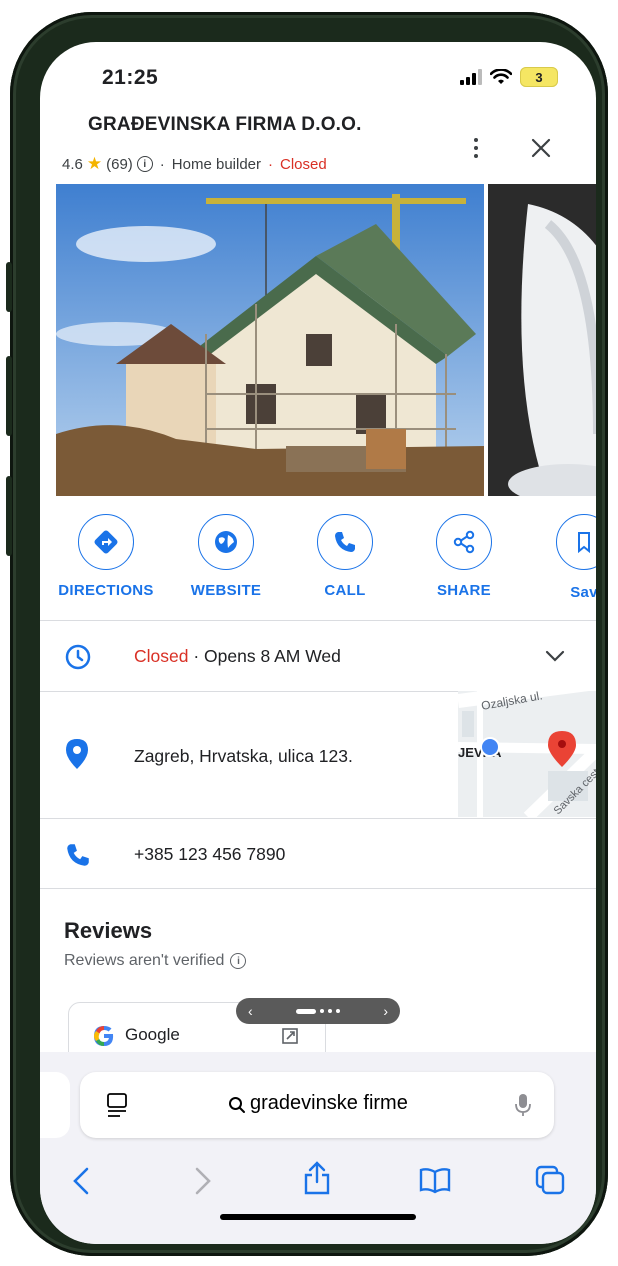  What do you see at coordinates (318, 1217) in the screenshot?
I see `home-indicator` at bounding box center [318, 1217].